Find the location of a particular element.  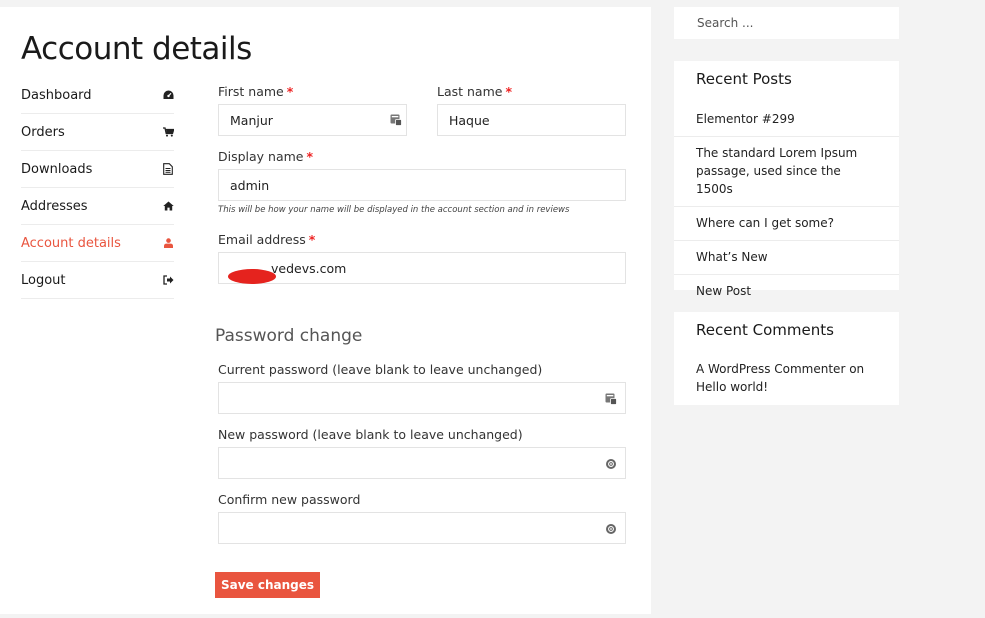

display-name-field: admin is located at coordinates (422, 185).